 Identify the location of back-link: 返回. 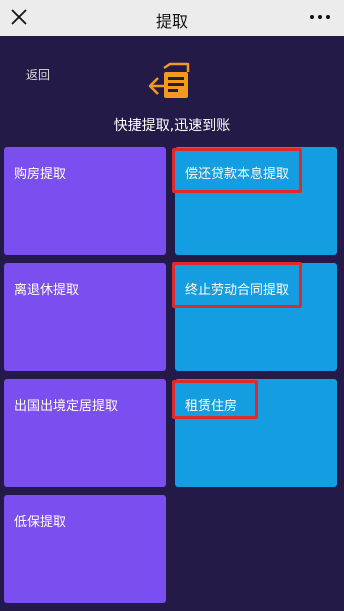
(38, 74).